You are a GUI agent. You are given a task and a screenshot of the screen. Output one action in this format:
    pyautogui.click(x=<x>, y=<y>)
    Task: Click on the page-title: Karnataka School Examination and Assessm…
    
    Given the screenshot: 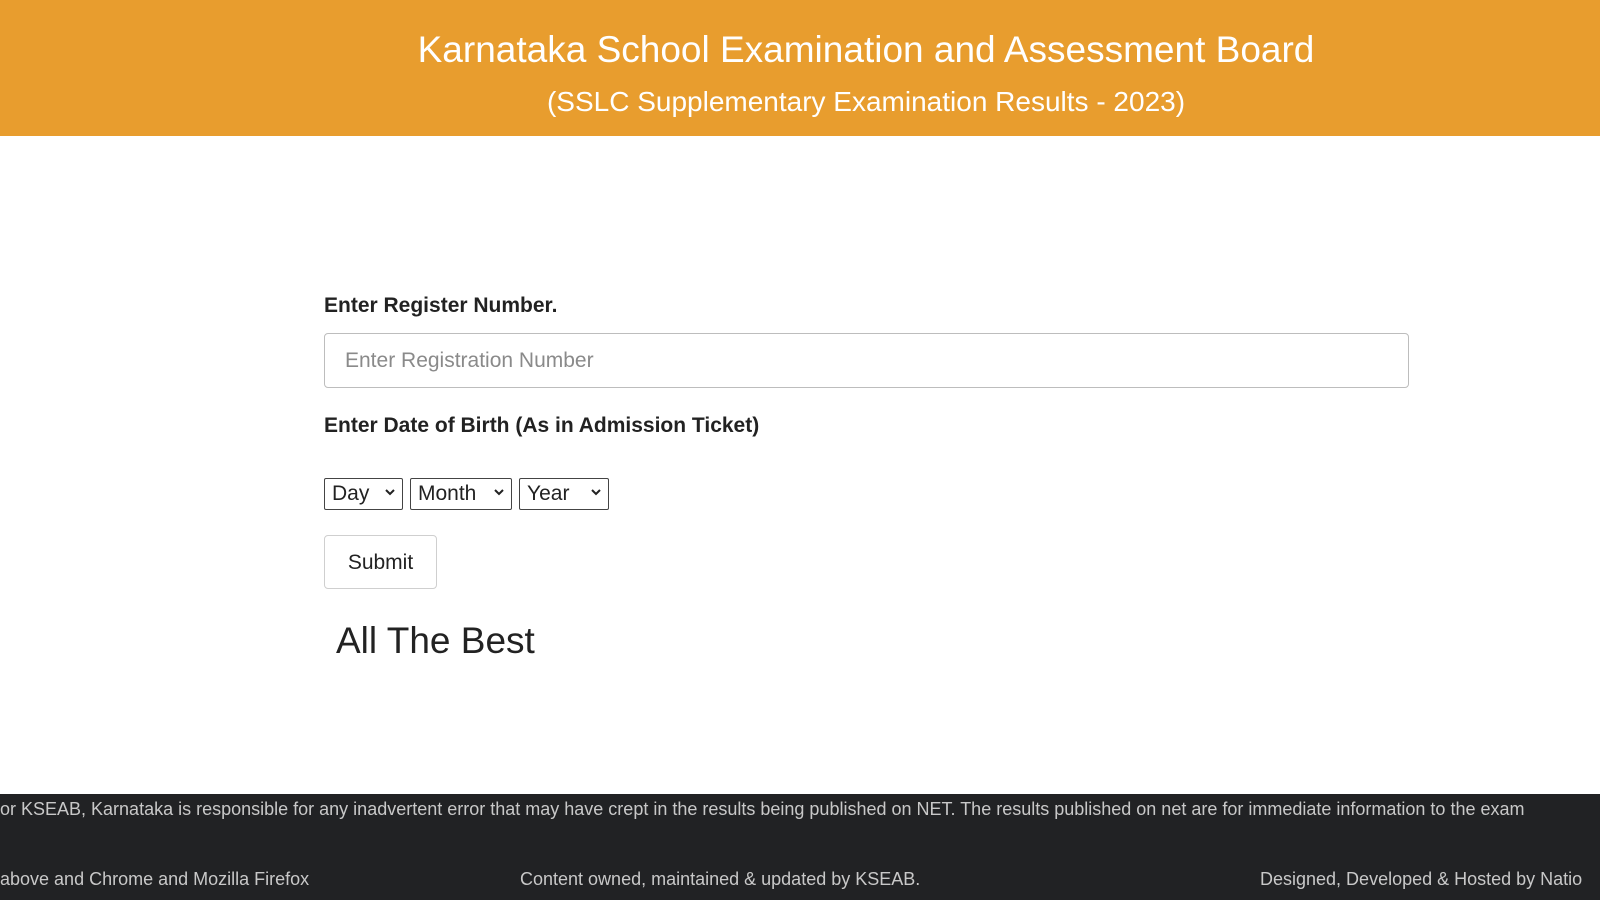 What is the action you would take?
    pyautogui.click(x=866, y=49)
    